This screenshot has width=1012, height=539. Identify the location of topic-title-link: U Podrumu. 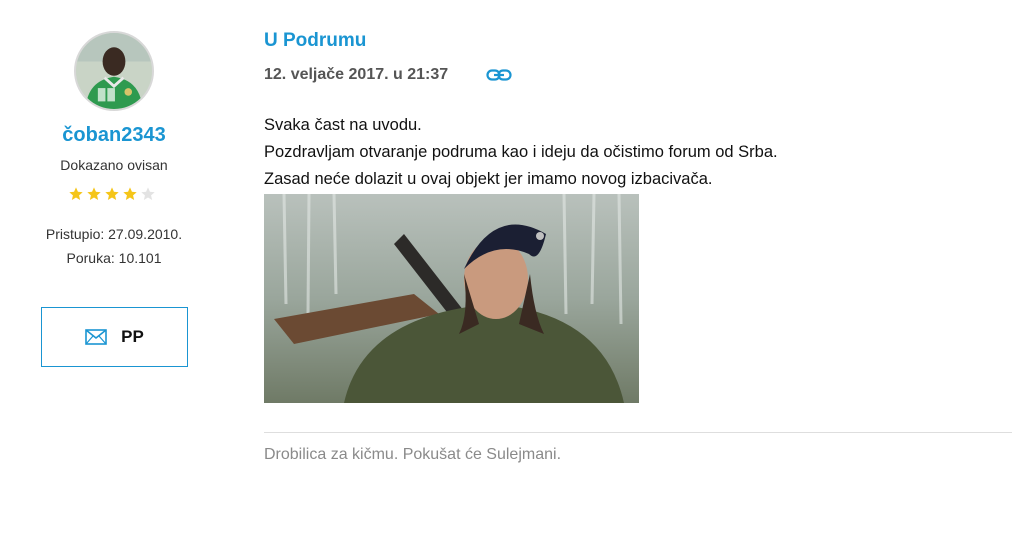
(315, 41).